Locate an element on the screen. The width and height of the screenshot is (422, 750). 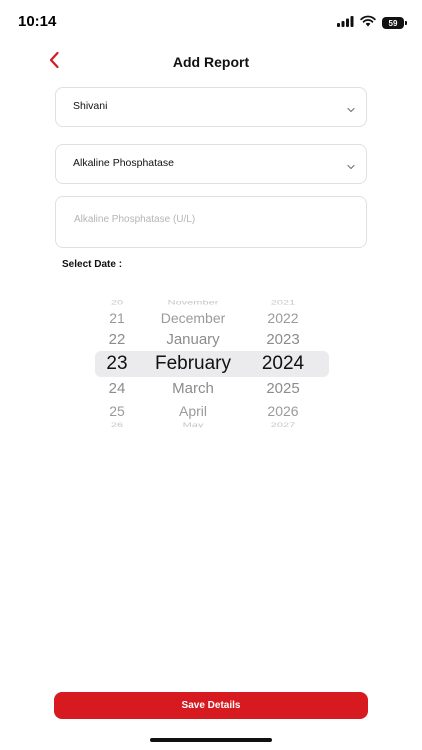
test-select-value: Alkaline Phosphatase is located at coordinates (123, 163).